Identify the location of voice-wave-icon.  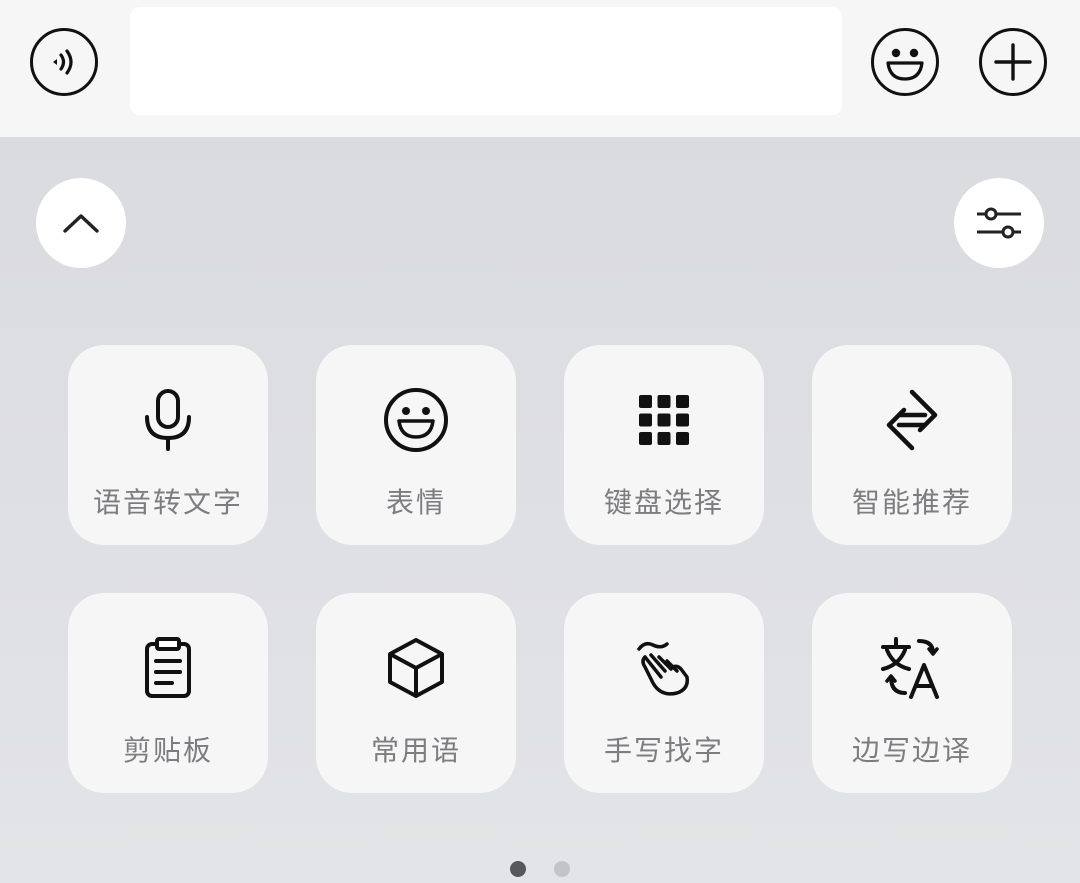
(63, 62).